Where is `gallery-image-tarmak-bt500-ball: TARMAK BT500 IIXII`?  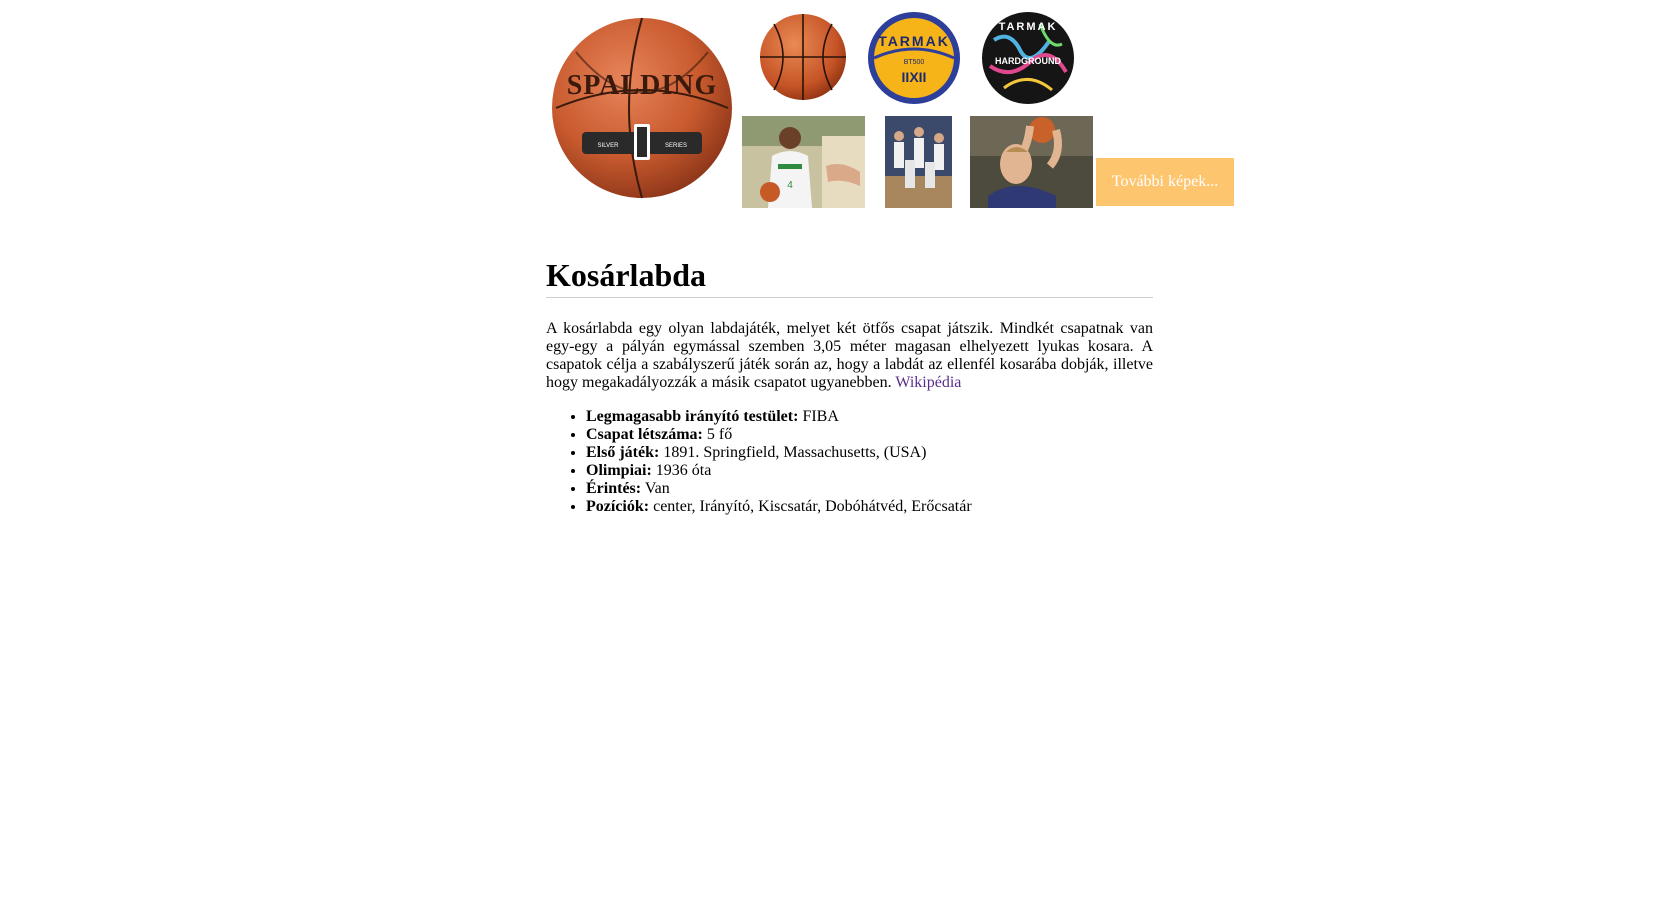 gallery-image-tarmak-bt500-ball: TARMAK BT500 IIXII is located at coordinates (914, 58).